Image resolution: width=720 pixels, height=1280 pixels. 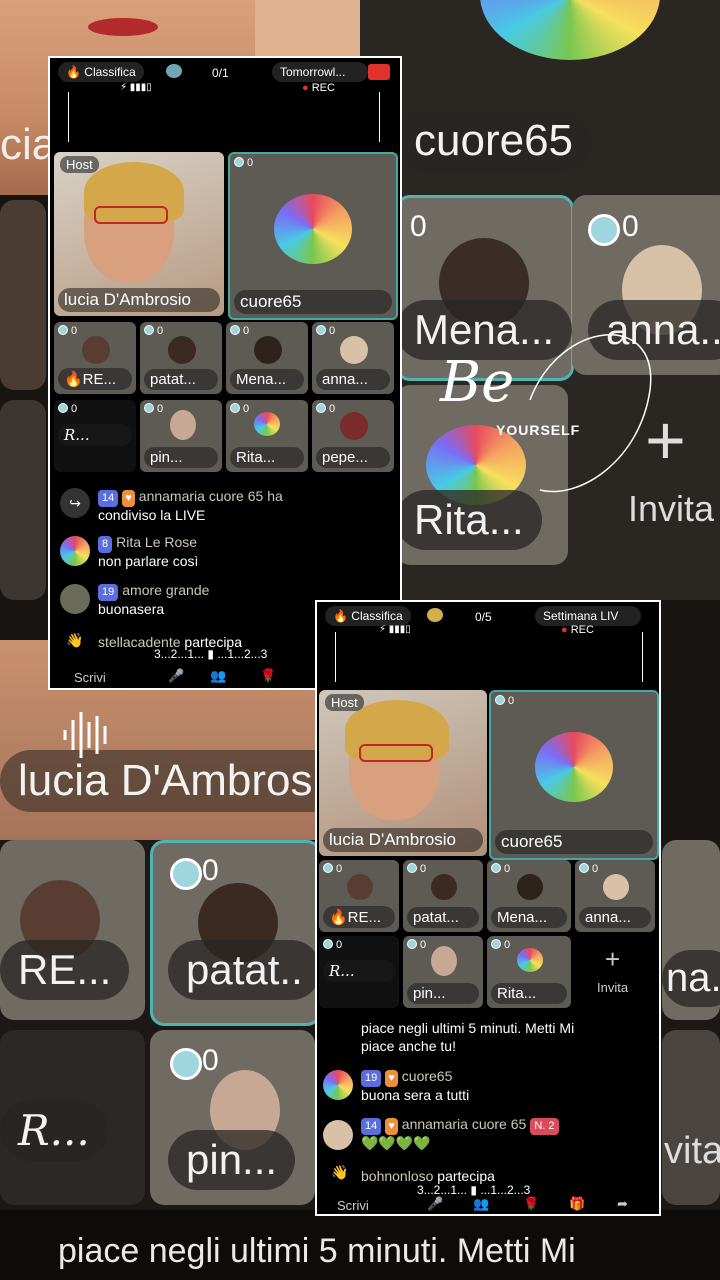 What do you see at coordinates (73, 72) in the screenshot?
I see `flame-icon: 🔥` at bounding box center [73, 72].